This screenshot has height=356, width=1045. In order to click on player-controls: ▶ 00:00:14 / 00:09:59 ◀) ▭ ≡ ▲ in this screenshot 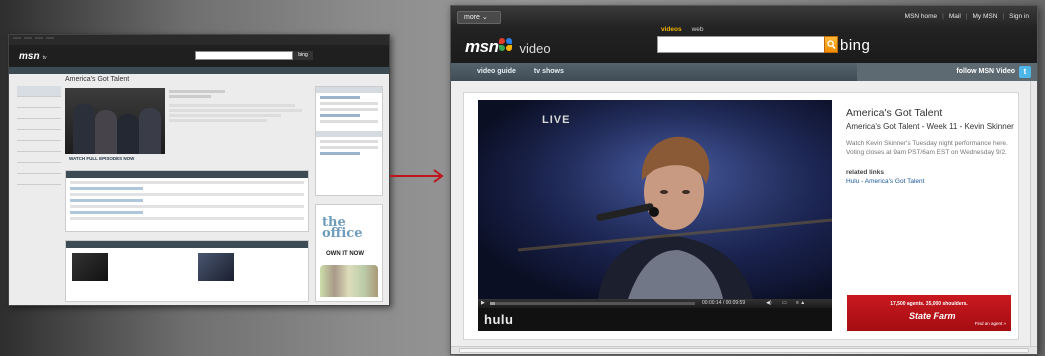, I will do `click(655, 303)`.